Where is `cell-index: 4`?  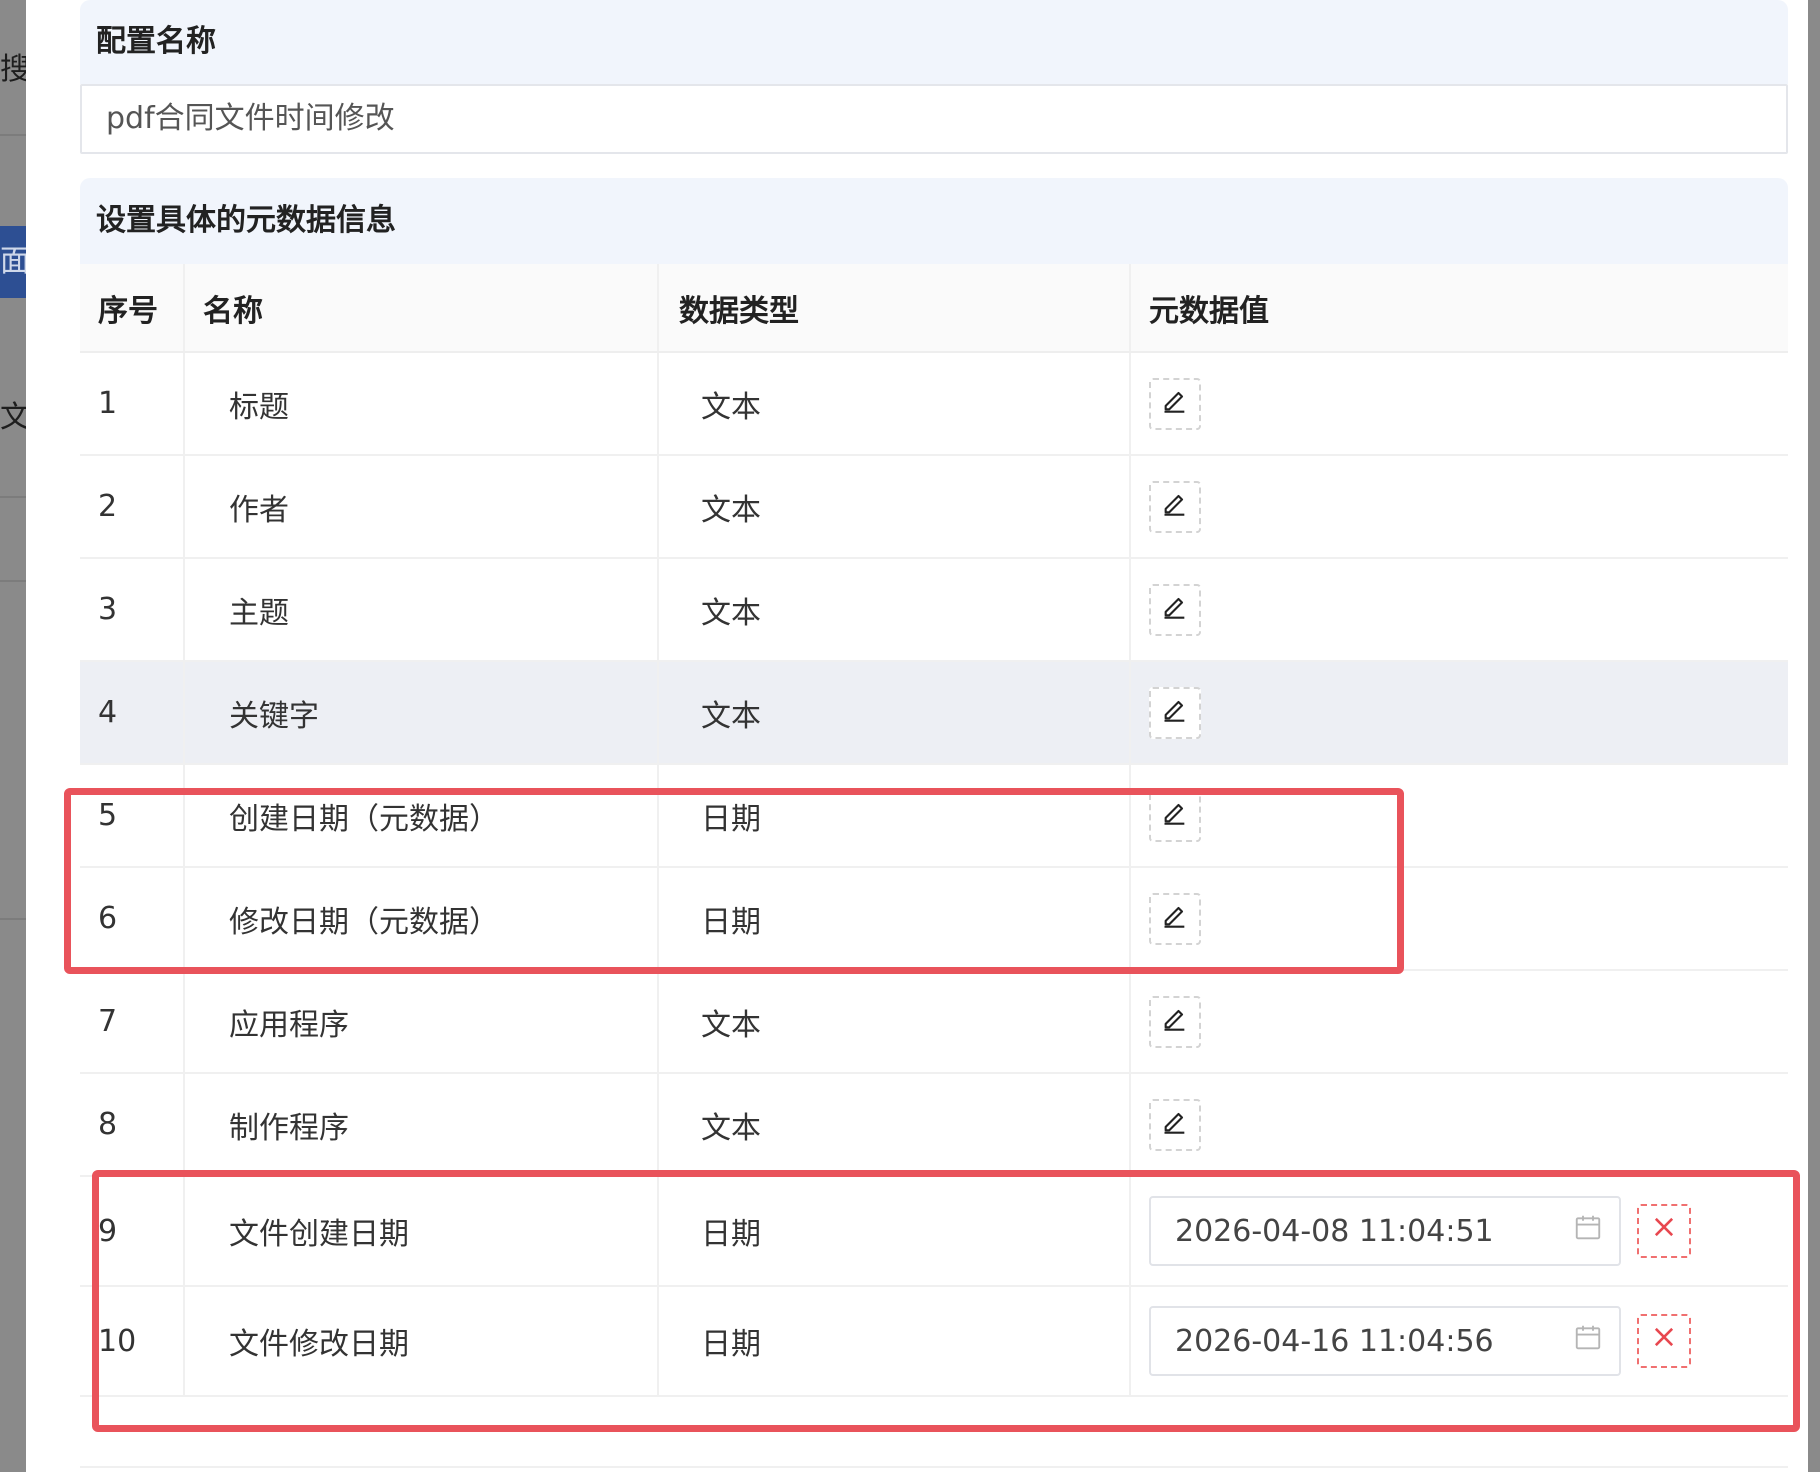 cell-index: 4 is located at coordinates (132, 713).